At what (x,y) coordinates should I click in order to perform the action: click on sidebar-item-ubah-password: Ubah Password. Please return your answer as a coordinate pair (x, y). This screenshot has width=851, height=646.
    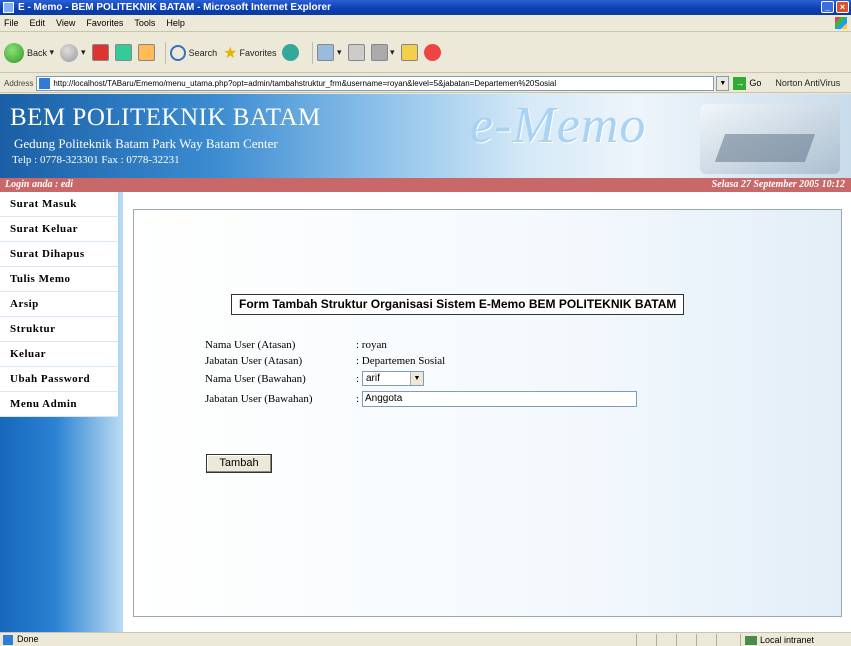
    Looking at the image, I should click on (59, 379).